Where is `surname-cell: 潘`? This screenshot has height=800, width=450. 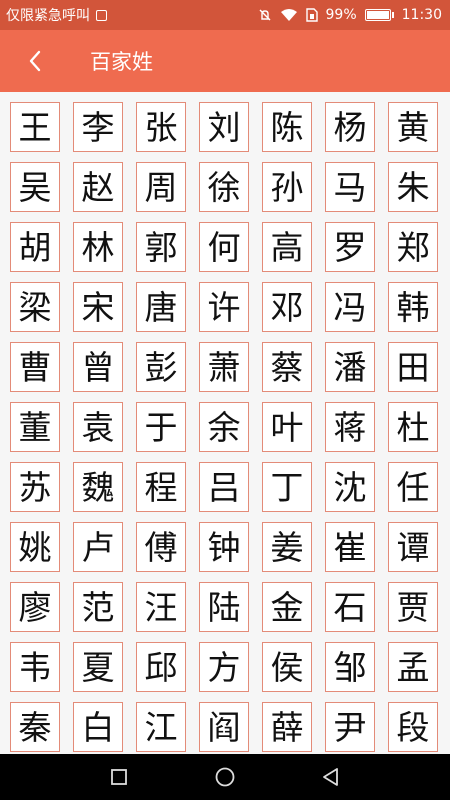 surname-cell: 潘 is located at coordinates (350, 367).